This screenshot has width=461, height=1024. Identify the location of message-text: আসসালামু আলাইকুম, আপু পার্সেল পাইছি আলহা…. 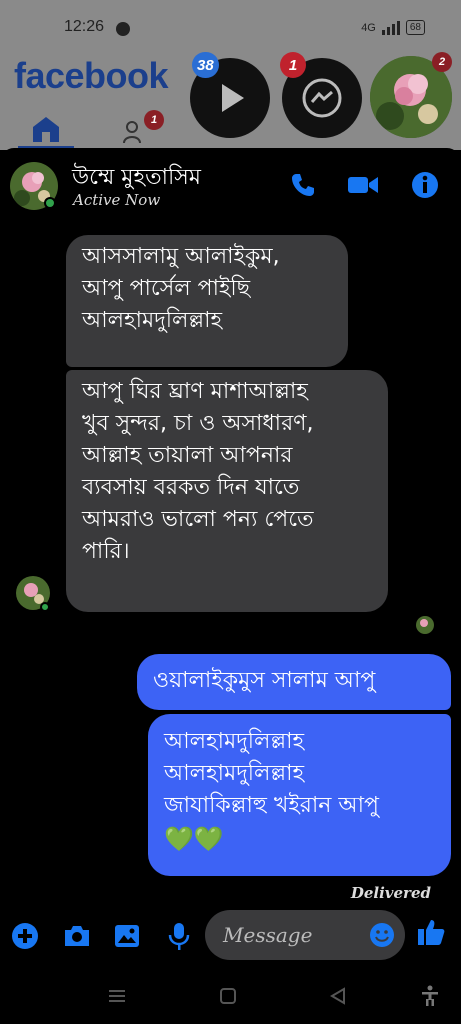
(181, 288).